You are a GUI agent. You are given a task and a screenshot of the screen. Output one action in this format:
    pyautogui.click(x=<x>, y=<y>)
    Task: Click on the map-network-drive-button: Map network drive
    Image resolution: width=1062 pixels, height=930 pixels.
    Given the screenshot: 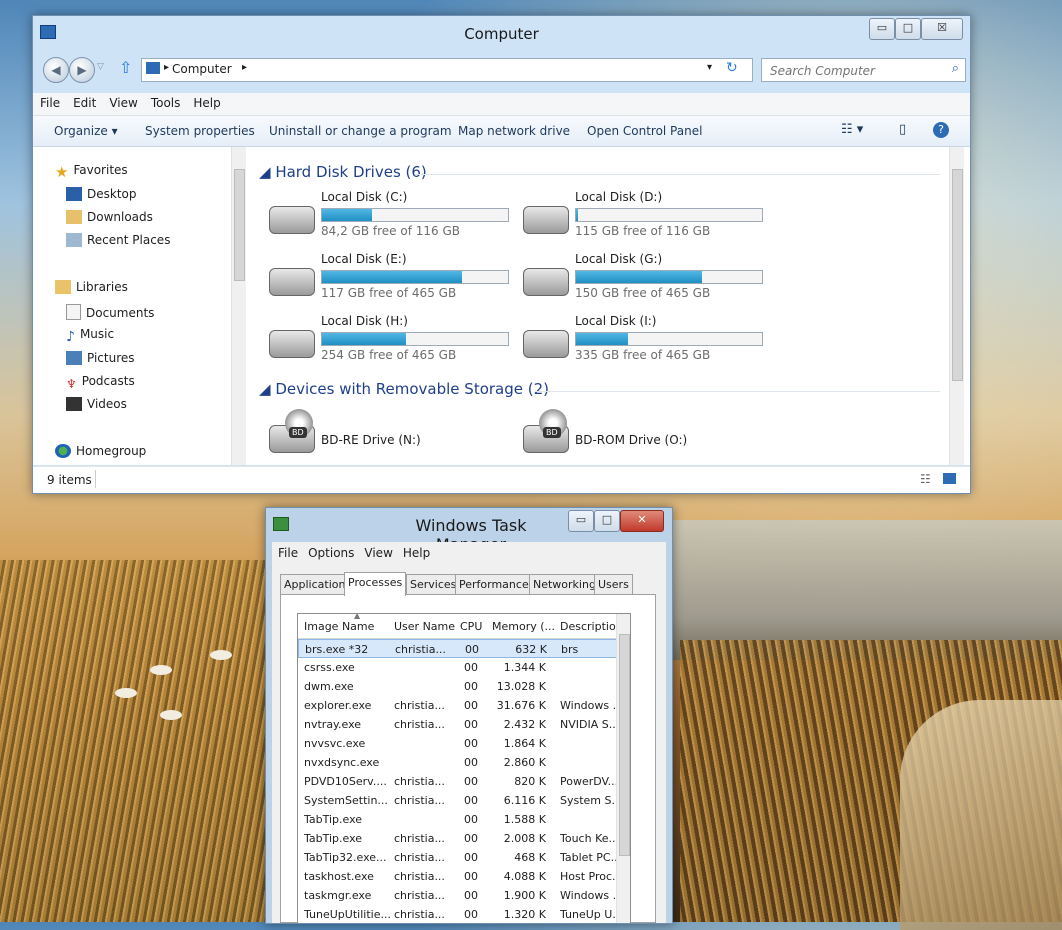 What is the action you would take?
    pyautogui.click(x=514, y=131)
    